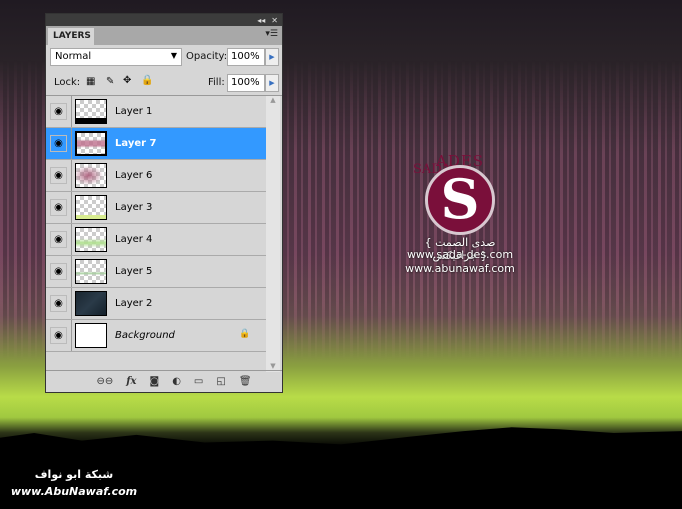  What do you see at coordinates (246, 83) in the screenshot?
I see `fill-input: 100%` at bounding box center [246, 83].